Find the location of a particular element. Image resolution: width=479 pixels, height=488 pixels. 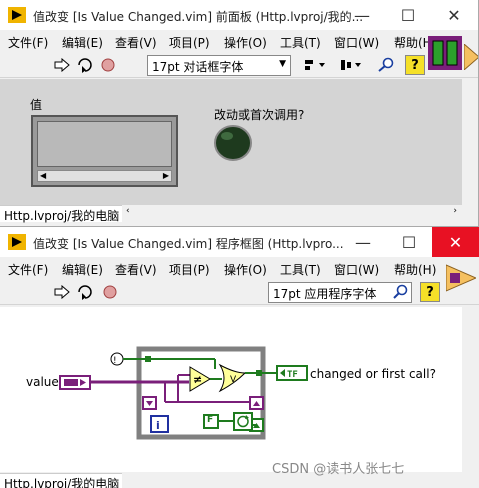

output-terminal-label: changed or first call? is located at coordinates (373, 374).